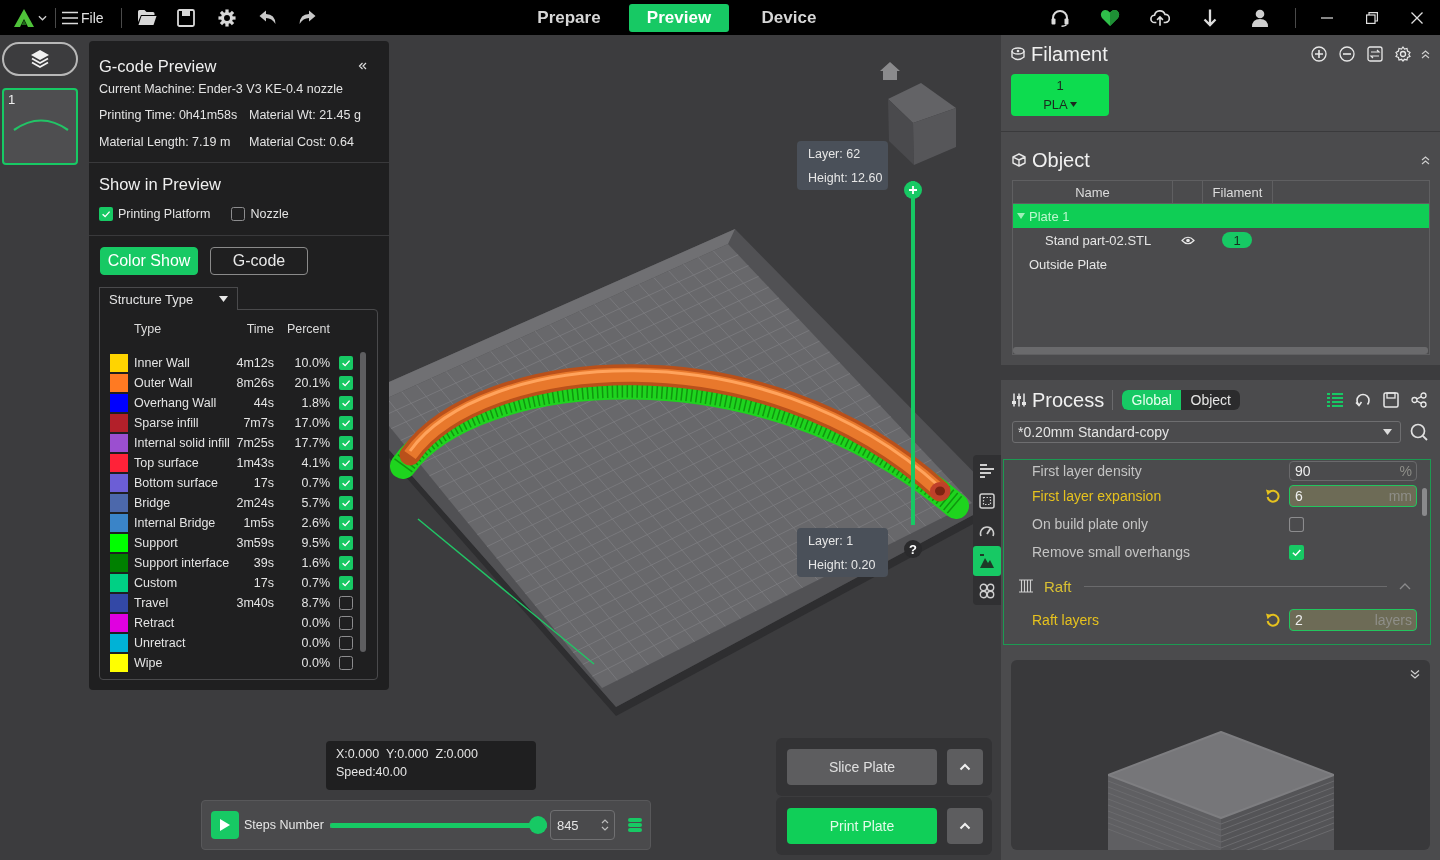 The height and width of the screenshot is (860, 1440). Describe the element at coordinates (1092, 192) in the screenshot. I see `column-header: Name` at that location.